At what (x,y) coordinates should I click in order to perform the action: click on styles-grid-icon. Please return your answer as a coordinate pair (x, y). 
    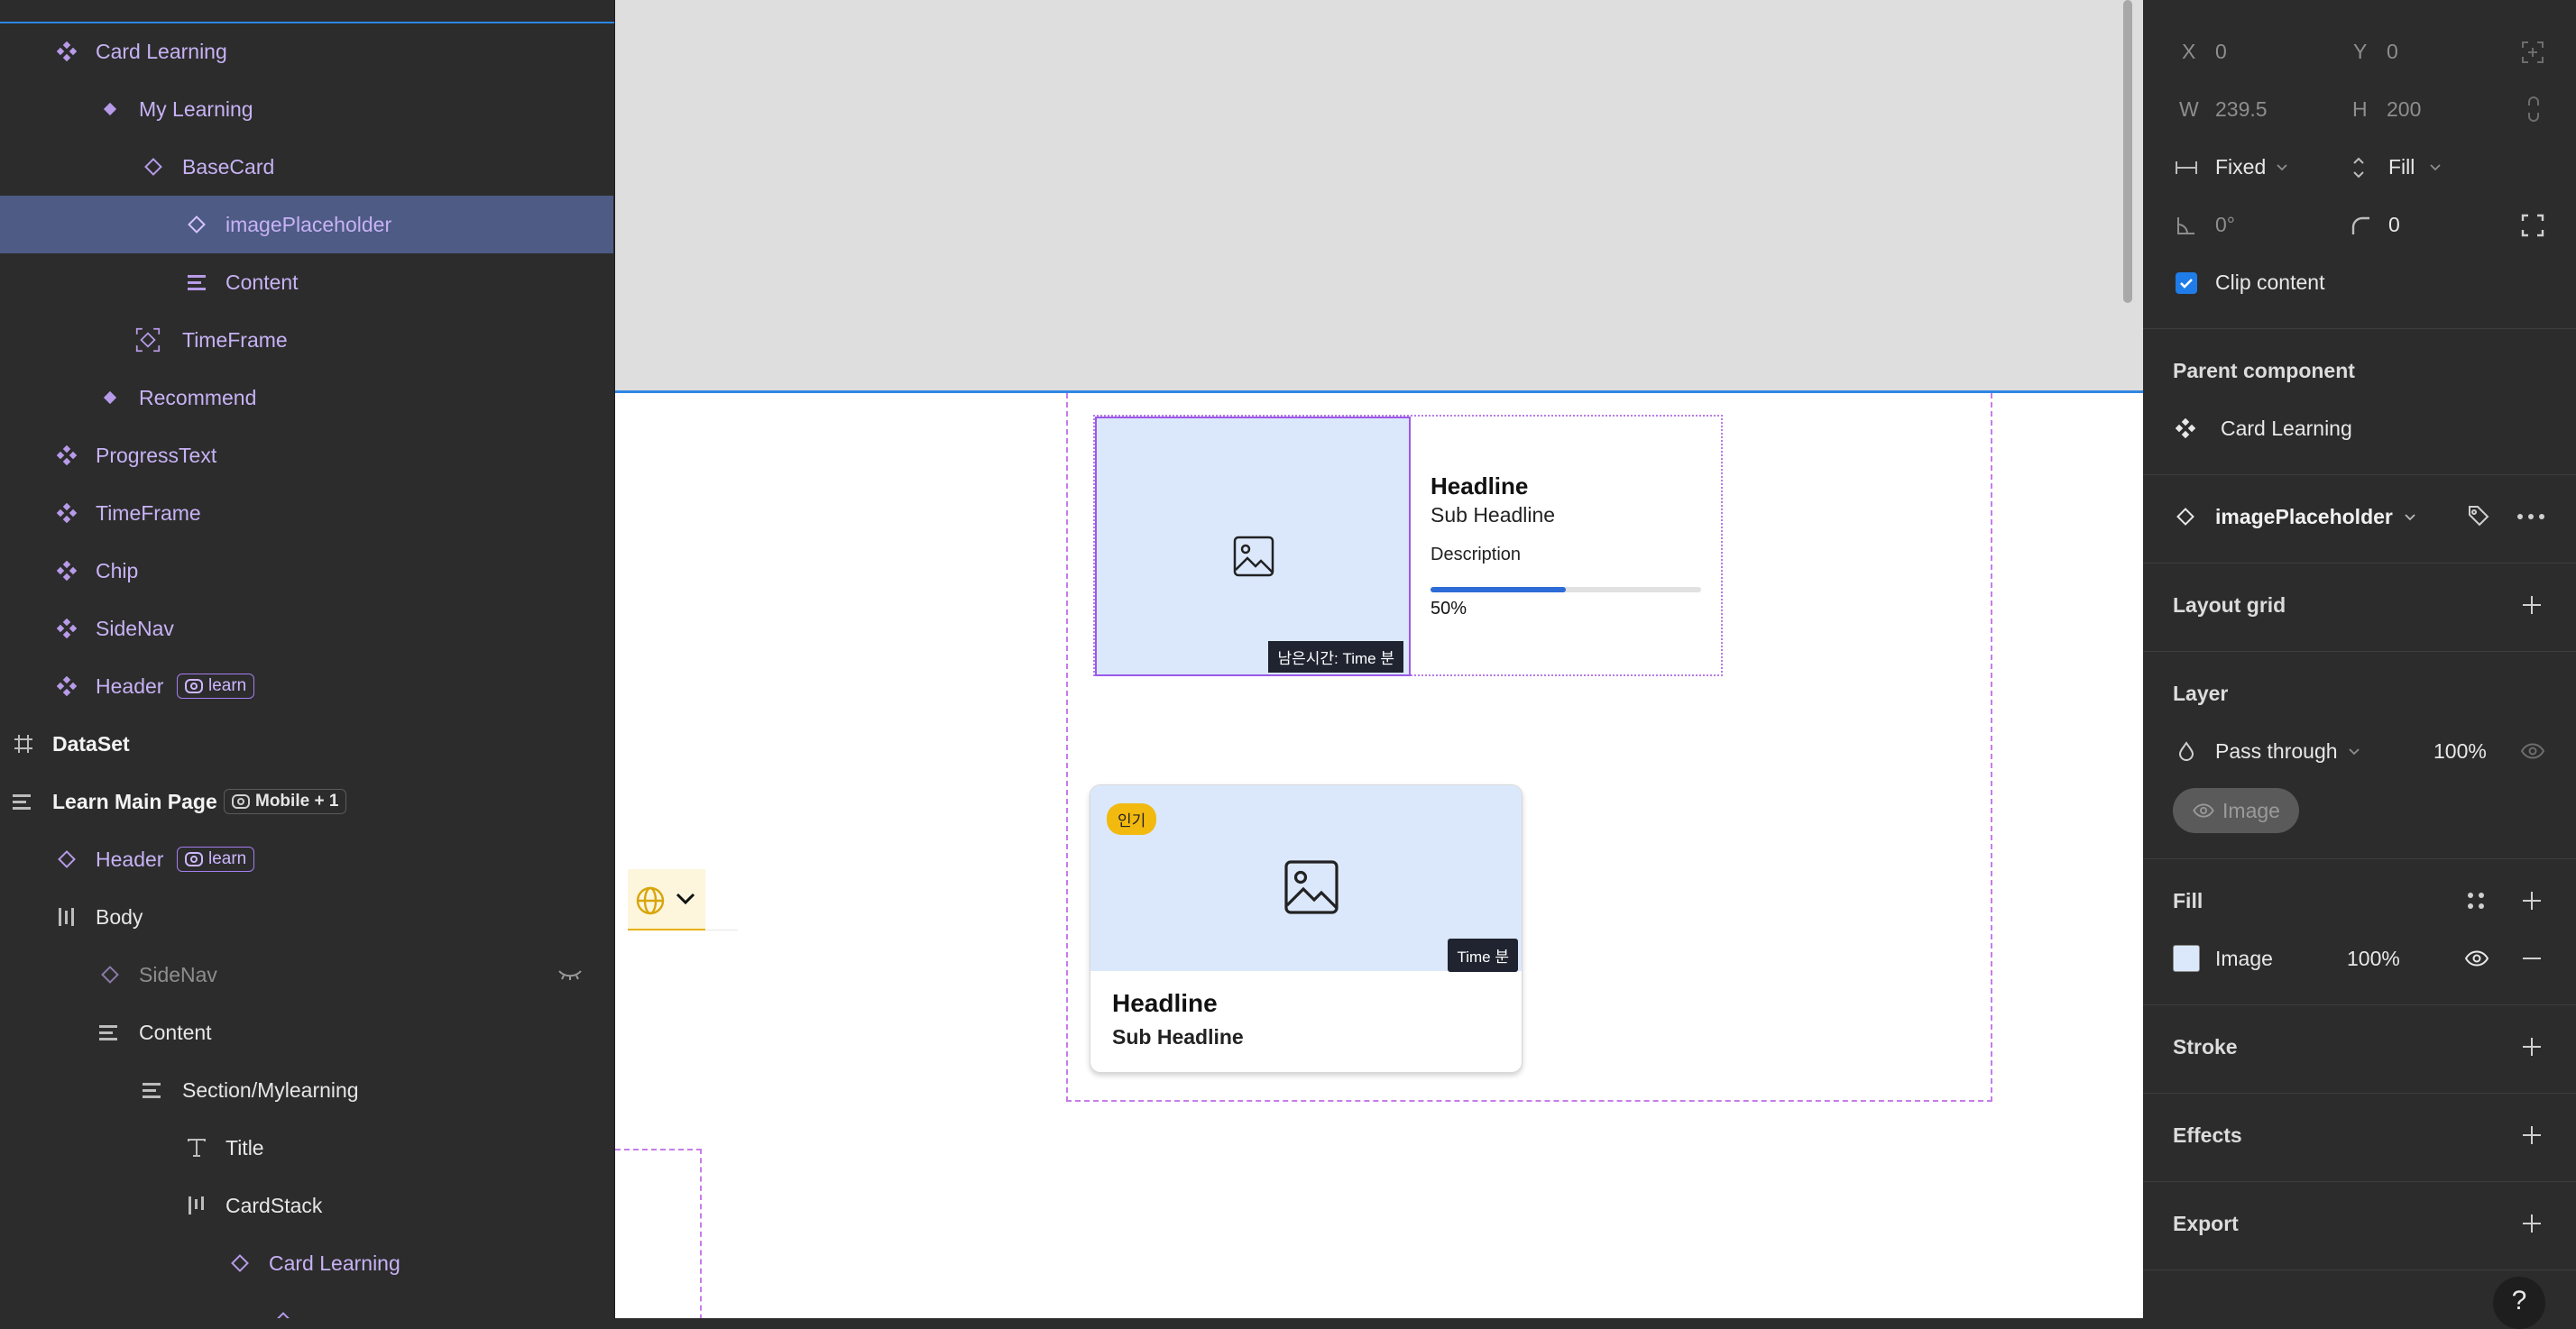
    Looking at the image, I should click on (2476, 900).